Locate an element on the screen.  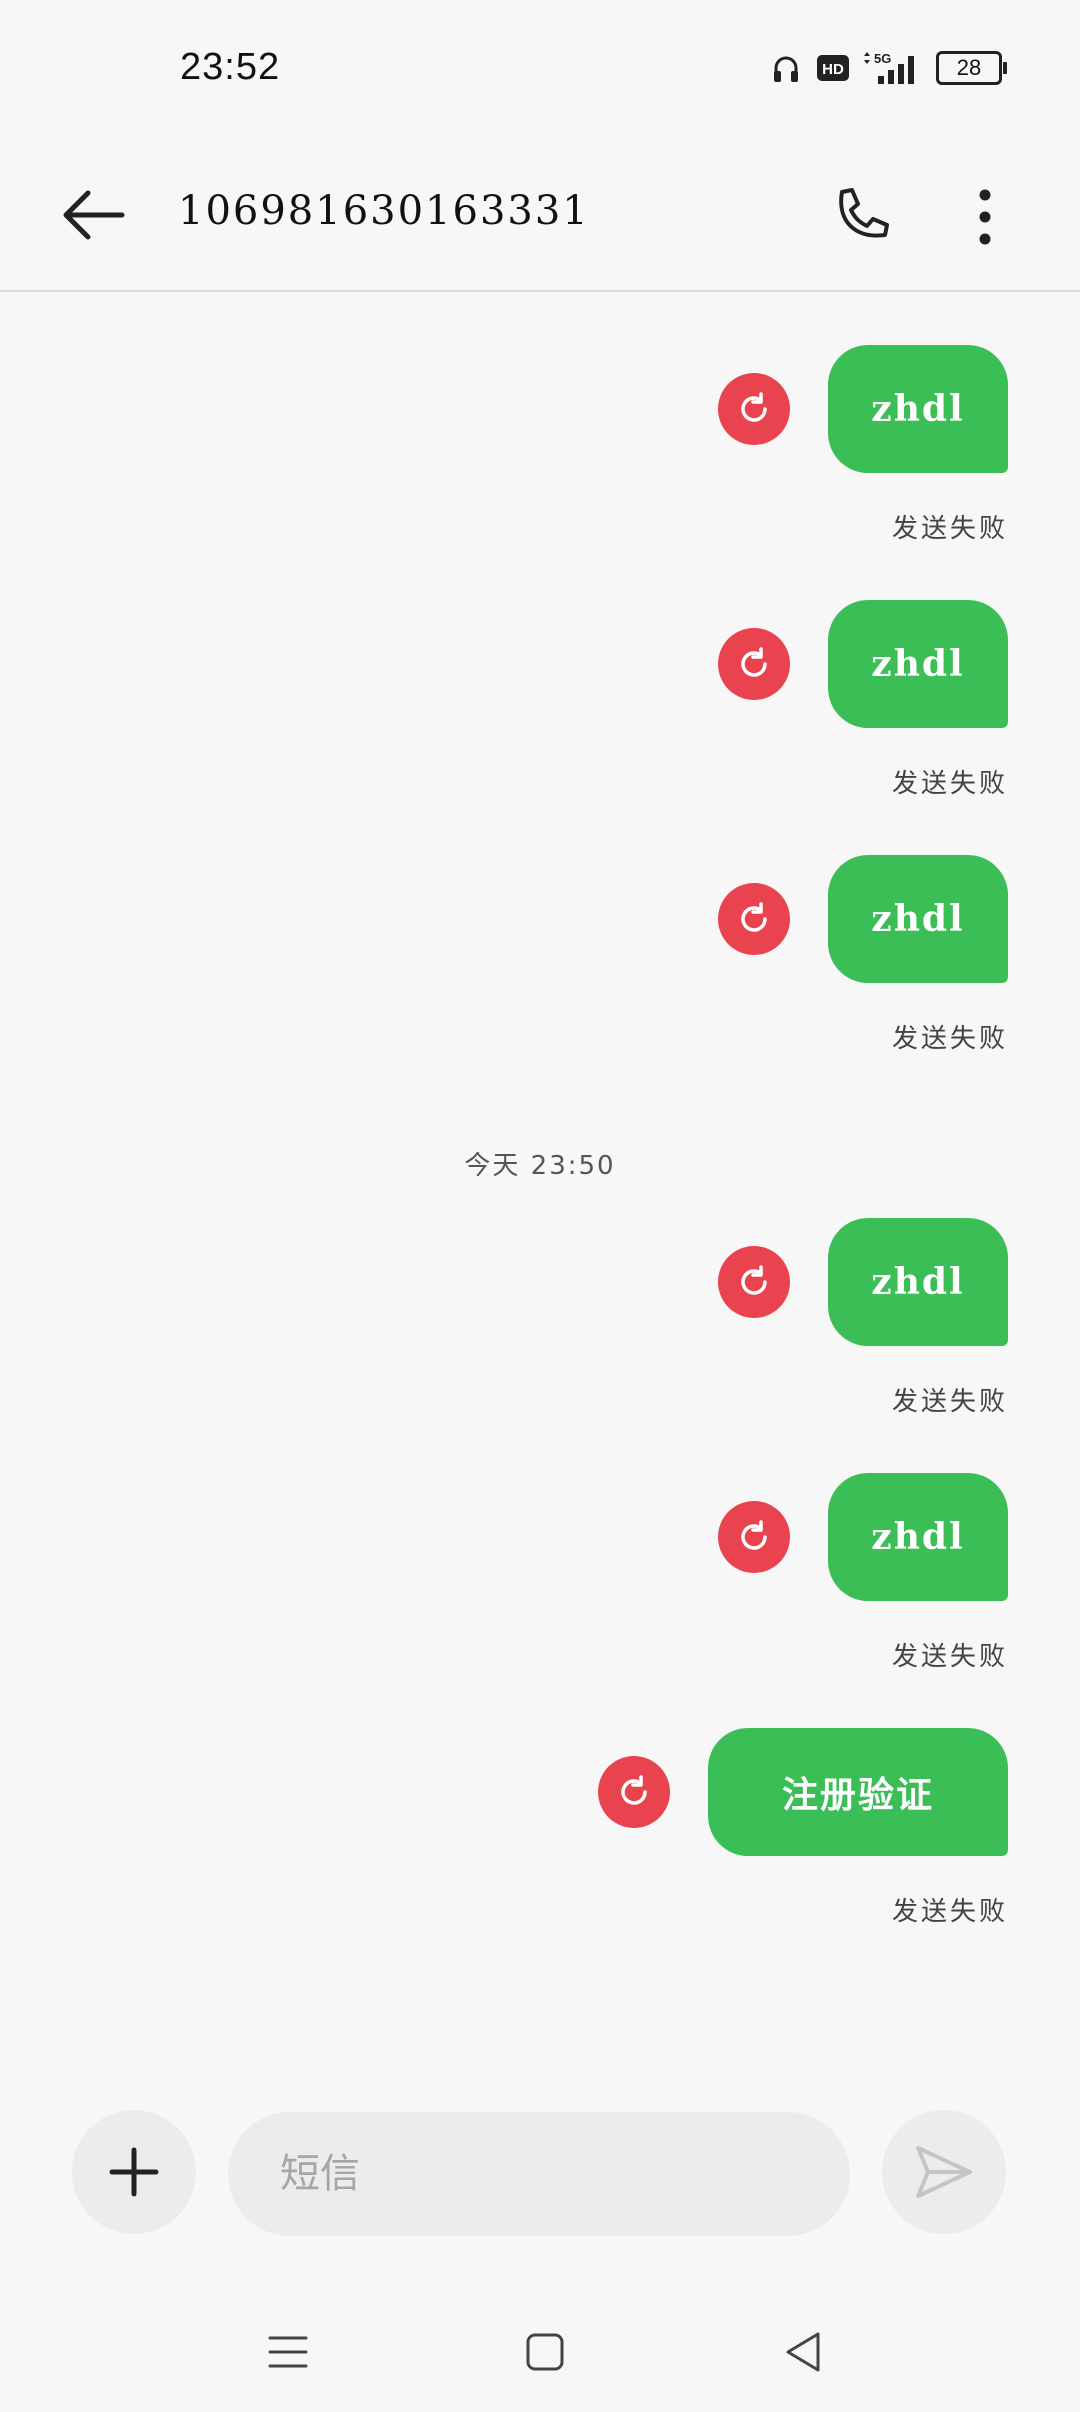
message-input is located at coordinates (539, 2174).